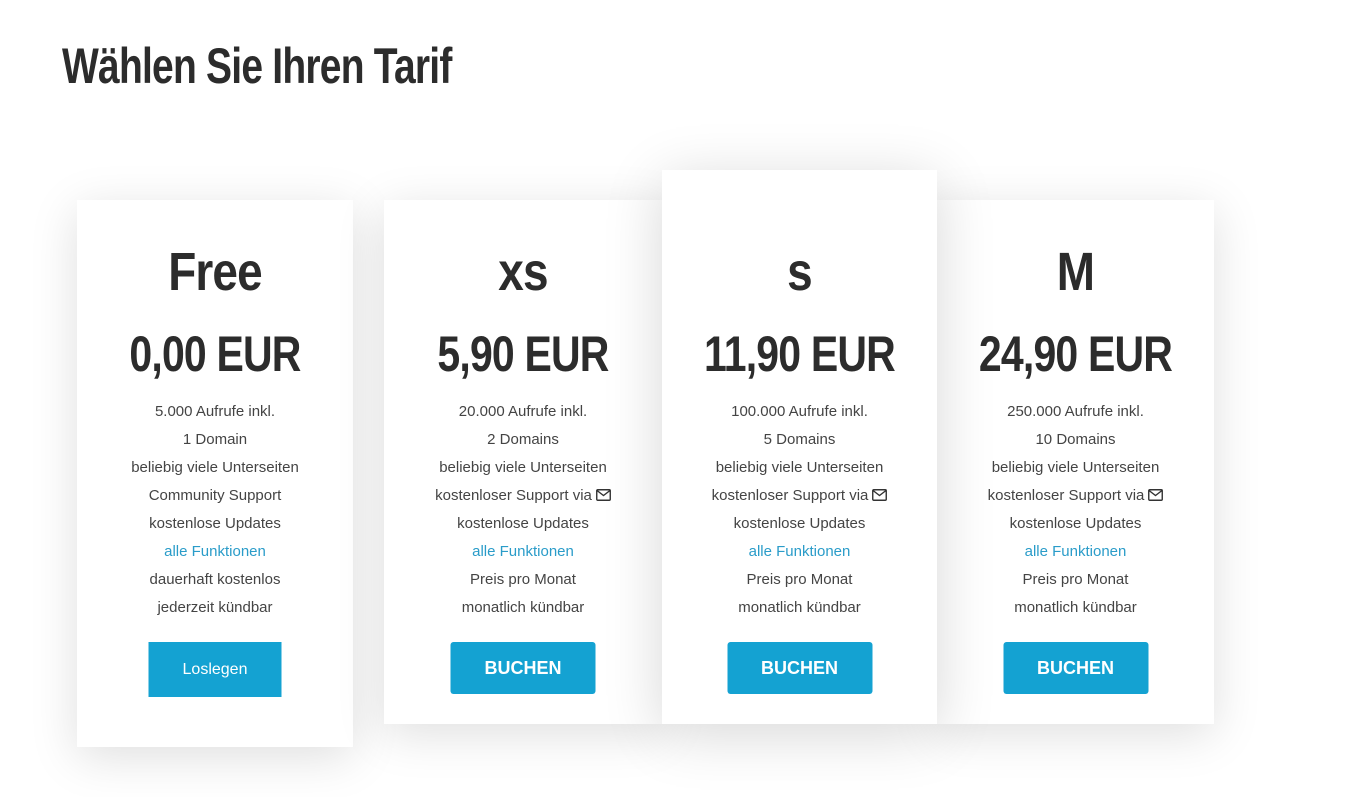 The width and height of the screenshot is (1371, 797). What do you see at coordinates (1075, 272) in the screenshot?
I see `plan-name: M` at bounding box center [1075, 272].